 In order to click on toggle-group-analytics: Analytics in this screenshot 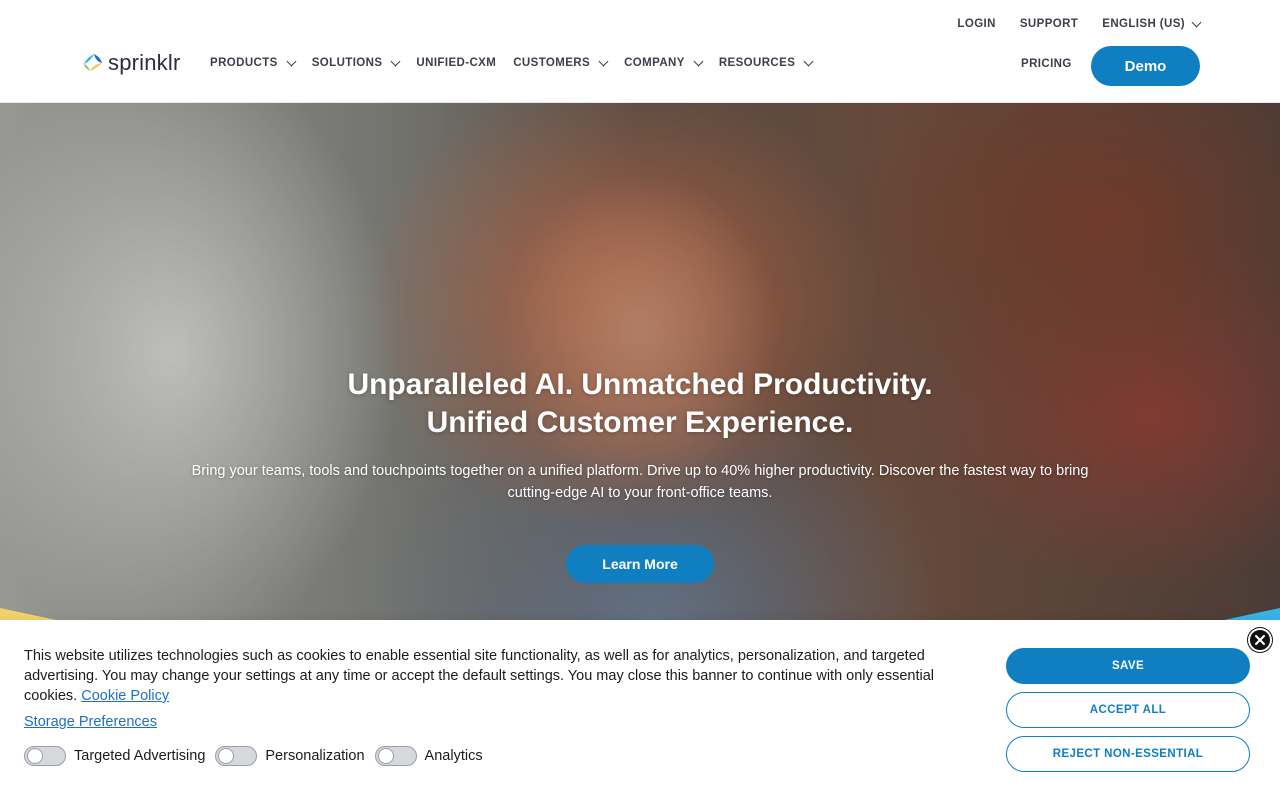, I will do `click(428, 756)`.